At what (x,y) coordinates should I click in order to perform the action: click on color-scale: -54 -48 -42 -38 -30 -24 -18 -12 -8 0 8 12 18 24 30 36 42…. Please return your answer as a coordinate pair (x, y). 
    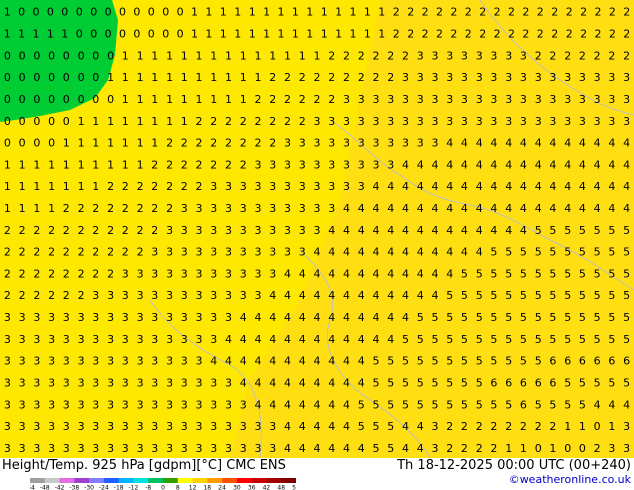
    Looking at the image, I should click on (163, 484).